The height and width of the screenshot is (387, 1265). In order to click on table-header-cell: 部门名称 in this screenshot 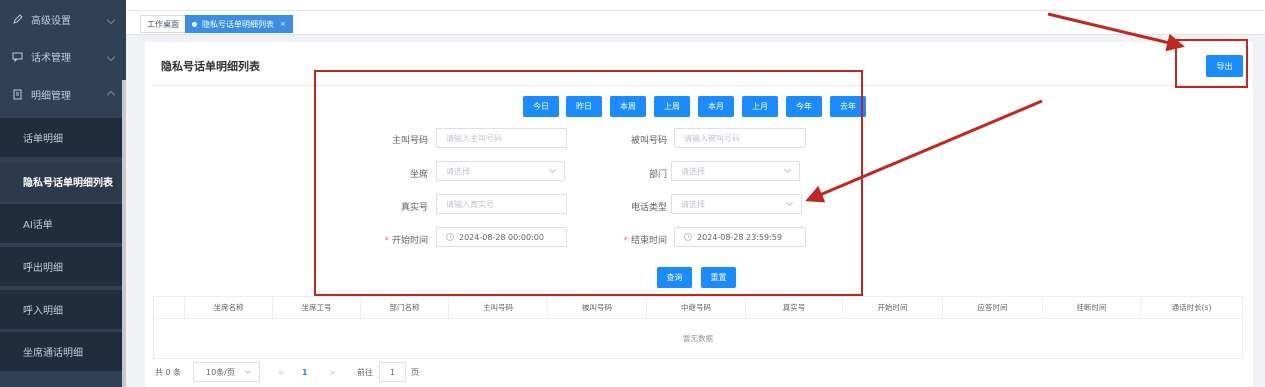, I will do `click(405, 307)`.